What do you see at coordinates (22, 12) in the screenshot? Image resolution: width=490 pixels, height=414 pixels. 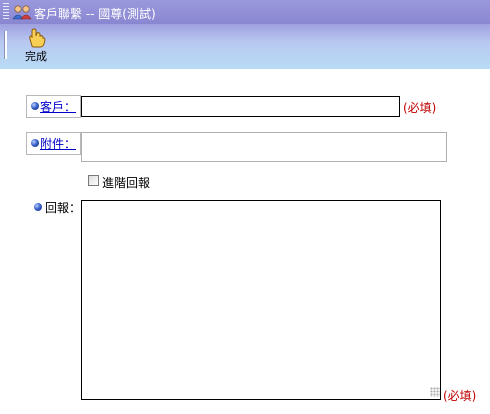 I see `contacts-icon` at bounding box center [22, 12].